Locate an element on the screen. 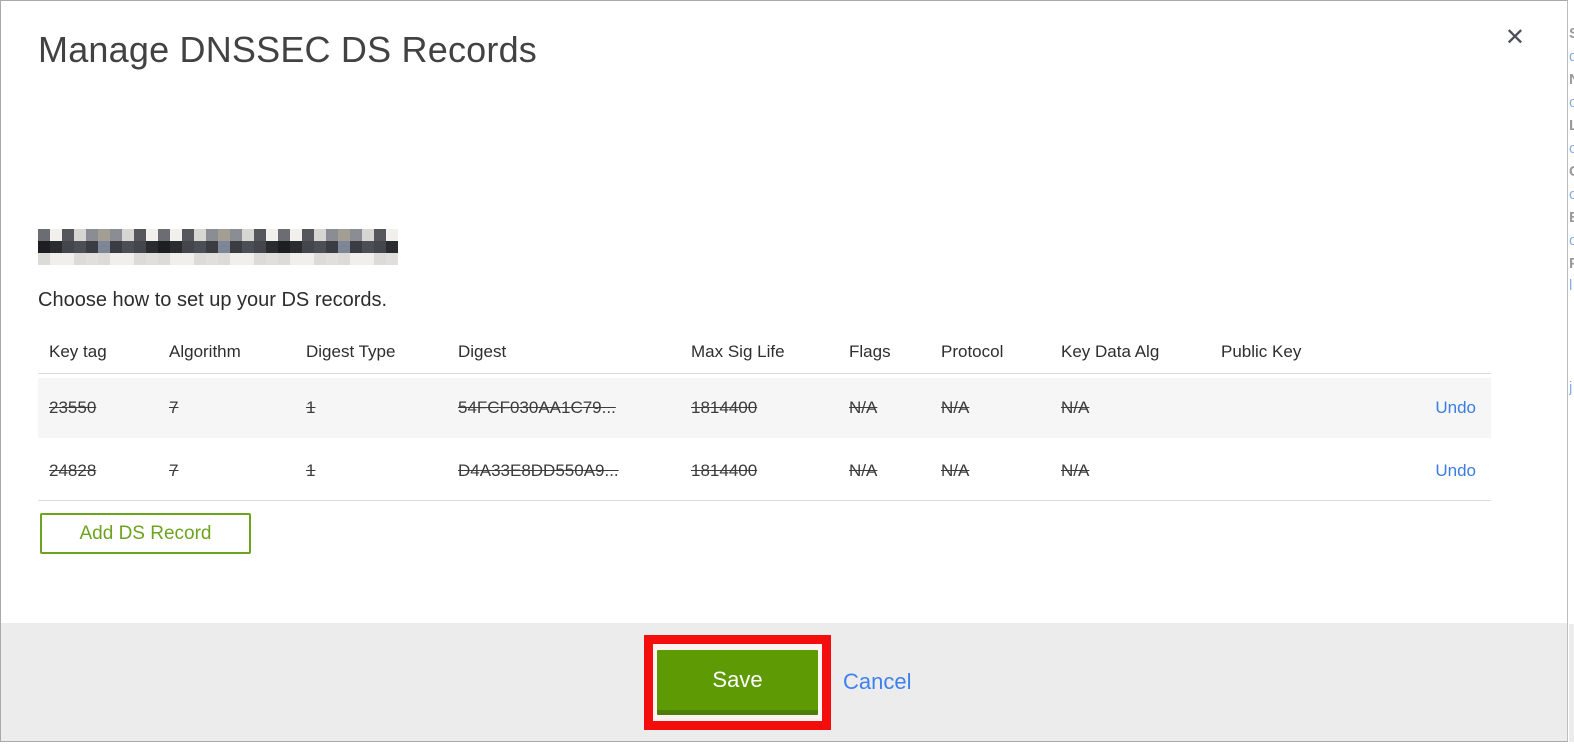 The height and width of the screenshot is (746, 1574). dialog-title: Manage DNSSEC DS Records is located at coordinates (287, 49).